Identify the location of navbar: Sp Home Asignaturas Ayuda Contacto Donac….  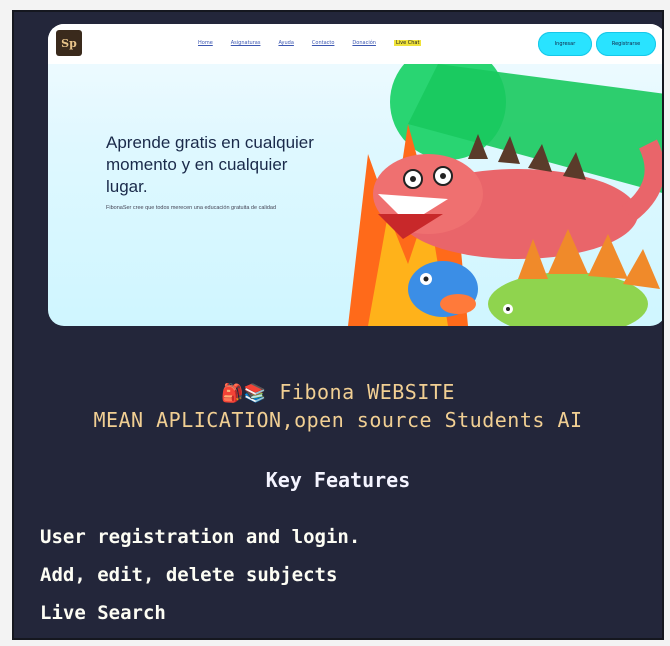
(355, 44).